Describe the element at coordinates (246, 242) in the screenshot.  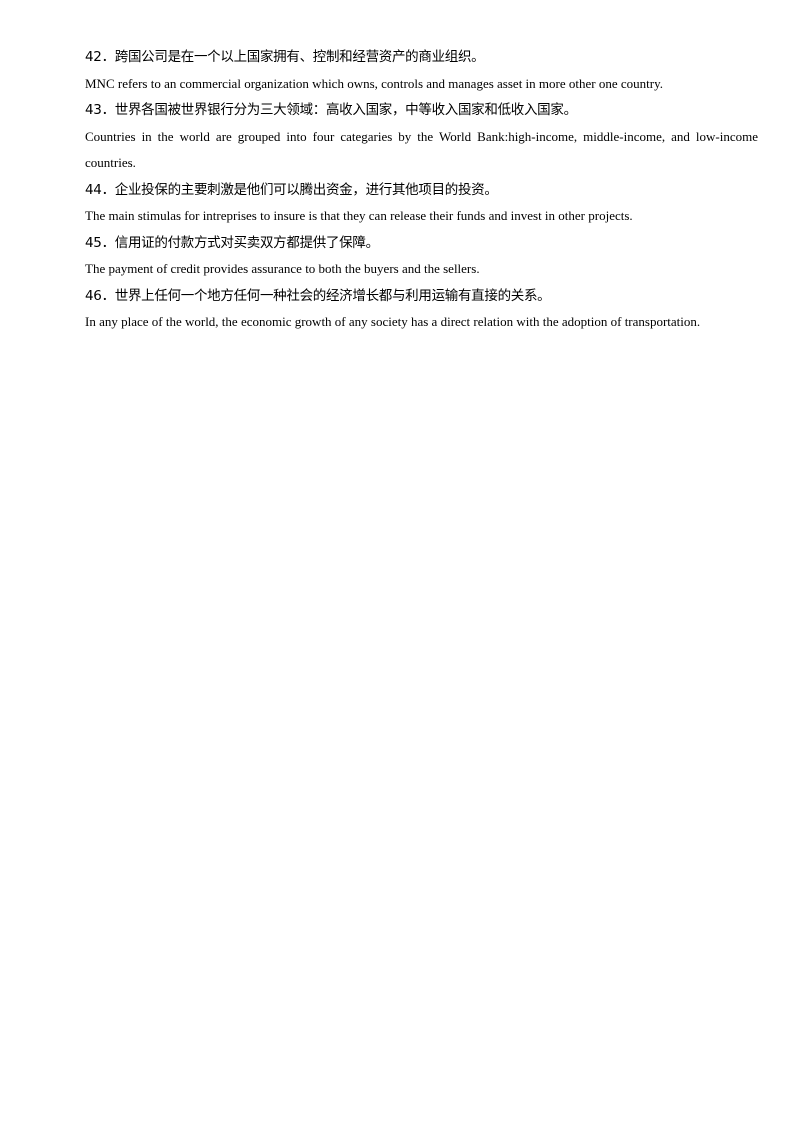
I see `chinese-text: 信用证的付款方式对买卖双方都提供了保障。` at that location.